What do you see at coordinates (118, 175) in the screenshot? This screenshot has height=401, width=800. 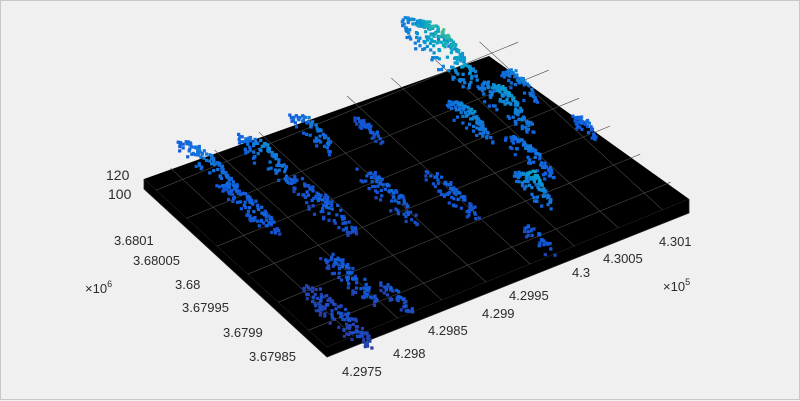 I see `z-tick-label: 120` at bounding box center [118, 175].